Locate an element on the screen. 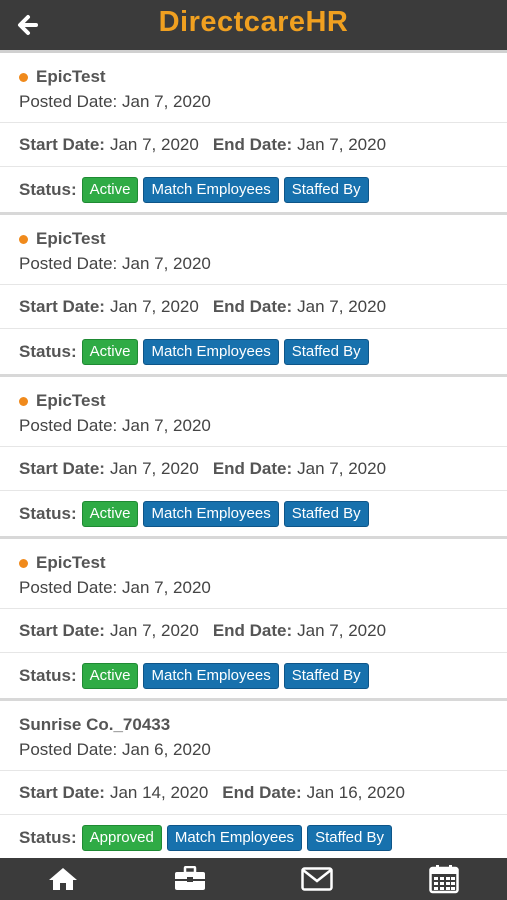 The width and height of the screenshot is (507, 900). app-header: DirectcareHR is located at coordinates (253, 26).